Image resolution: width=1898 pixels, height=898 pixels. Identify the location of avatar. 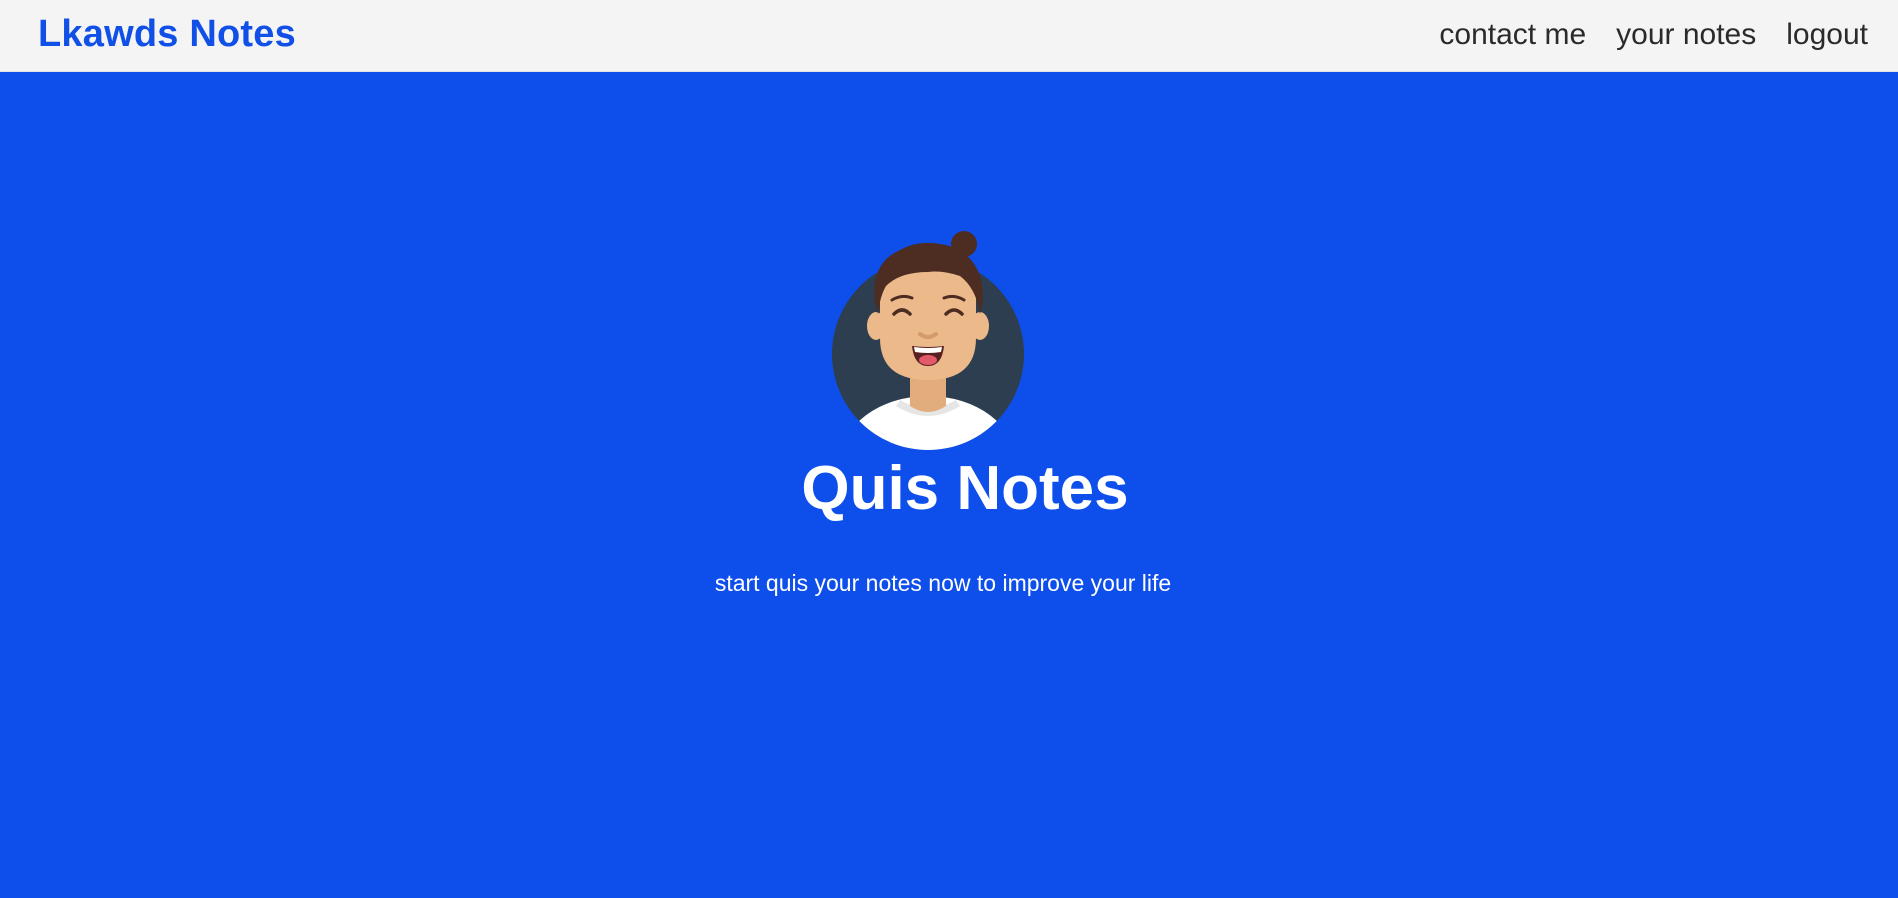
(928, 340).